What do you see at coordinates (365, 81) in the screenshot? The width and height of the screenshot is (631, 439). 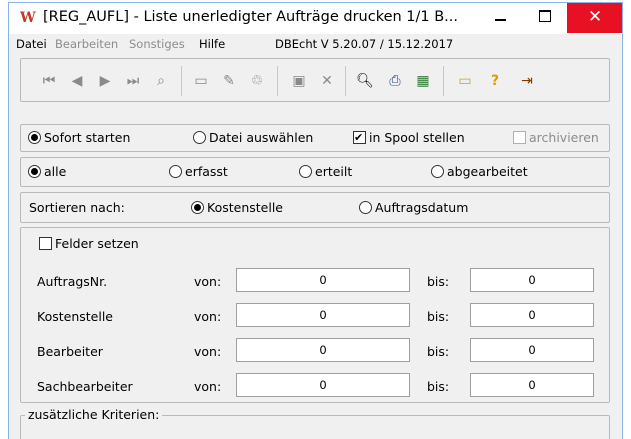 I see `print-preview-icon: 🔍︎` at bounding box center [365, 81].